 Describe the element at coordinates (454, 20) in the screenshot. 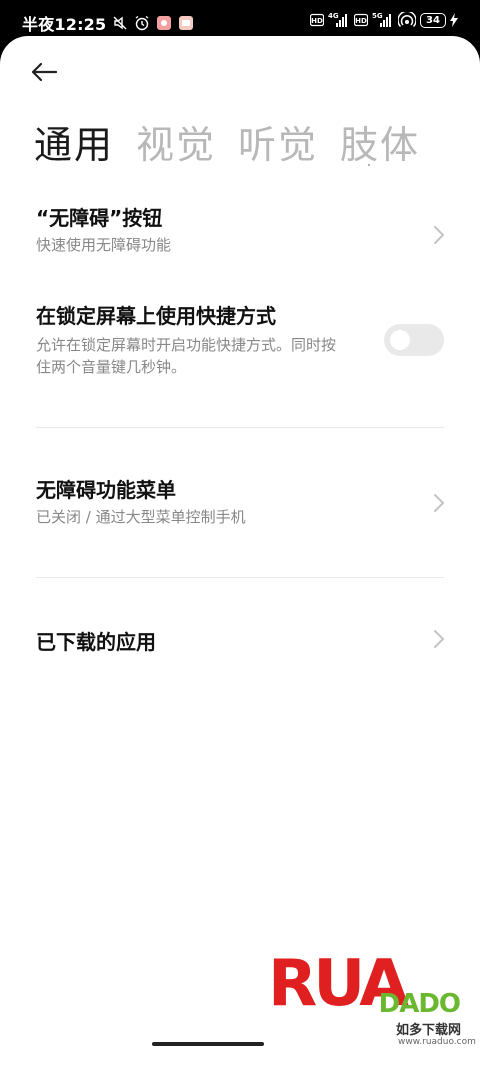

I see `charging-icon` at that location.